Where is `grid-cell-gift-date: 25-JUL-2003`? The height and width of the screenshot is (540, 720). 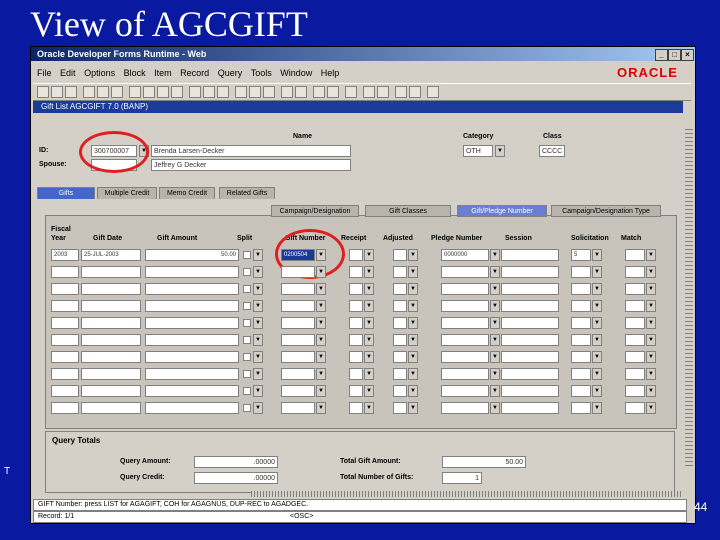
grid-cell-gift-date: 25-JUL-2003 is located at coordinates (111, 255).